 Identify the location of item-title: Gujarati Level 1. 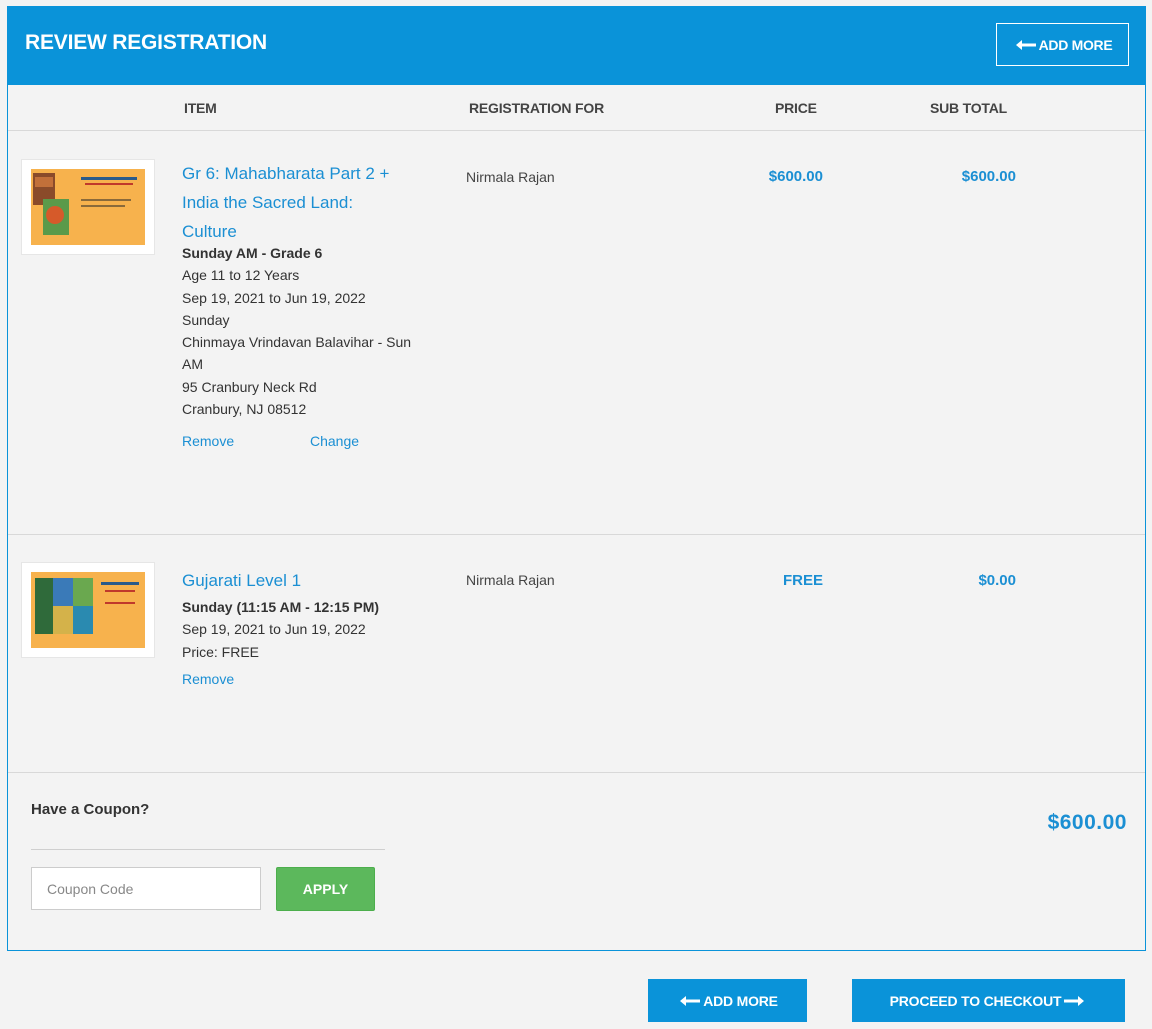
(302, 580).